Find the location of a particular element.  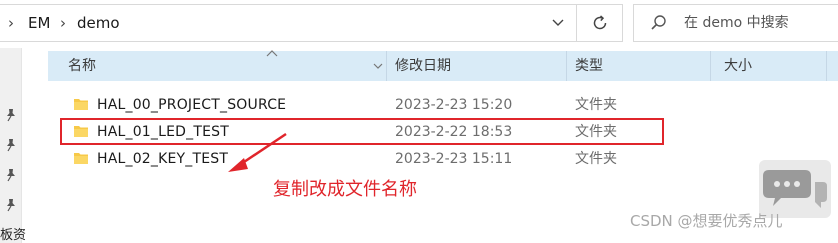

file-modified: 2023-2-23 15:11 is located at coordinates (454, 159).